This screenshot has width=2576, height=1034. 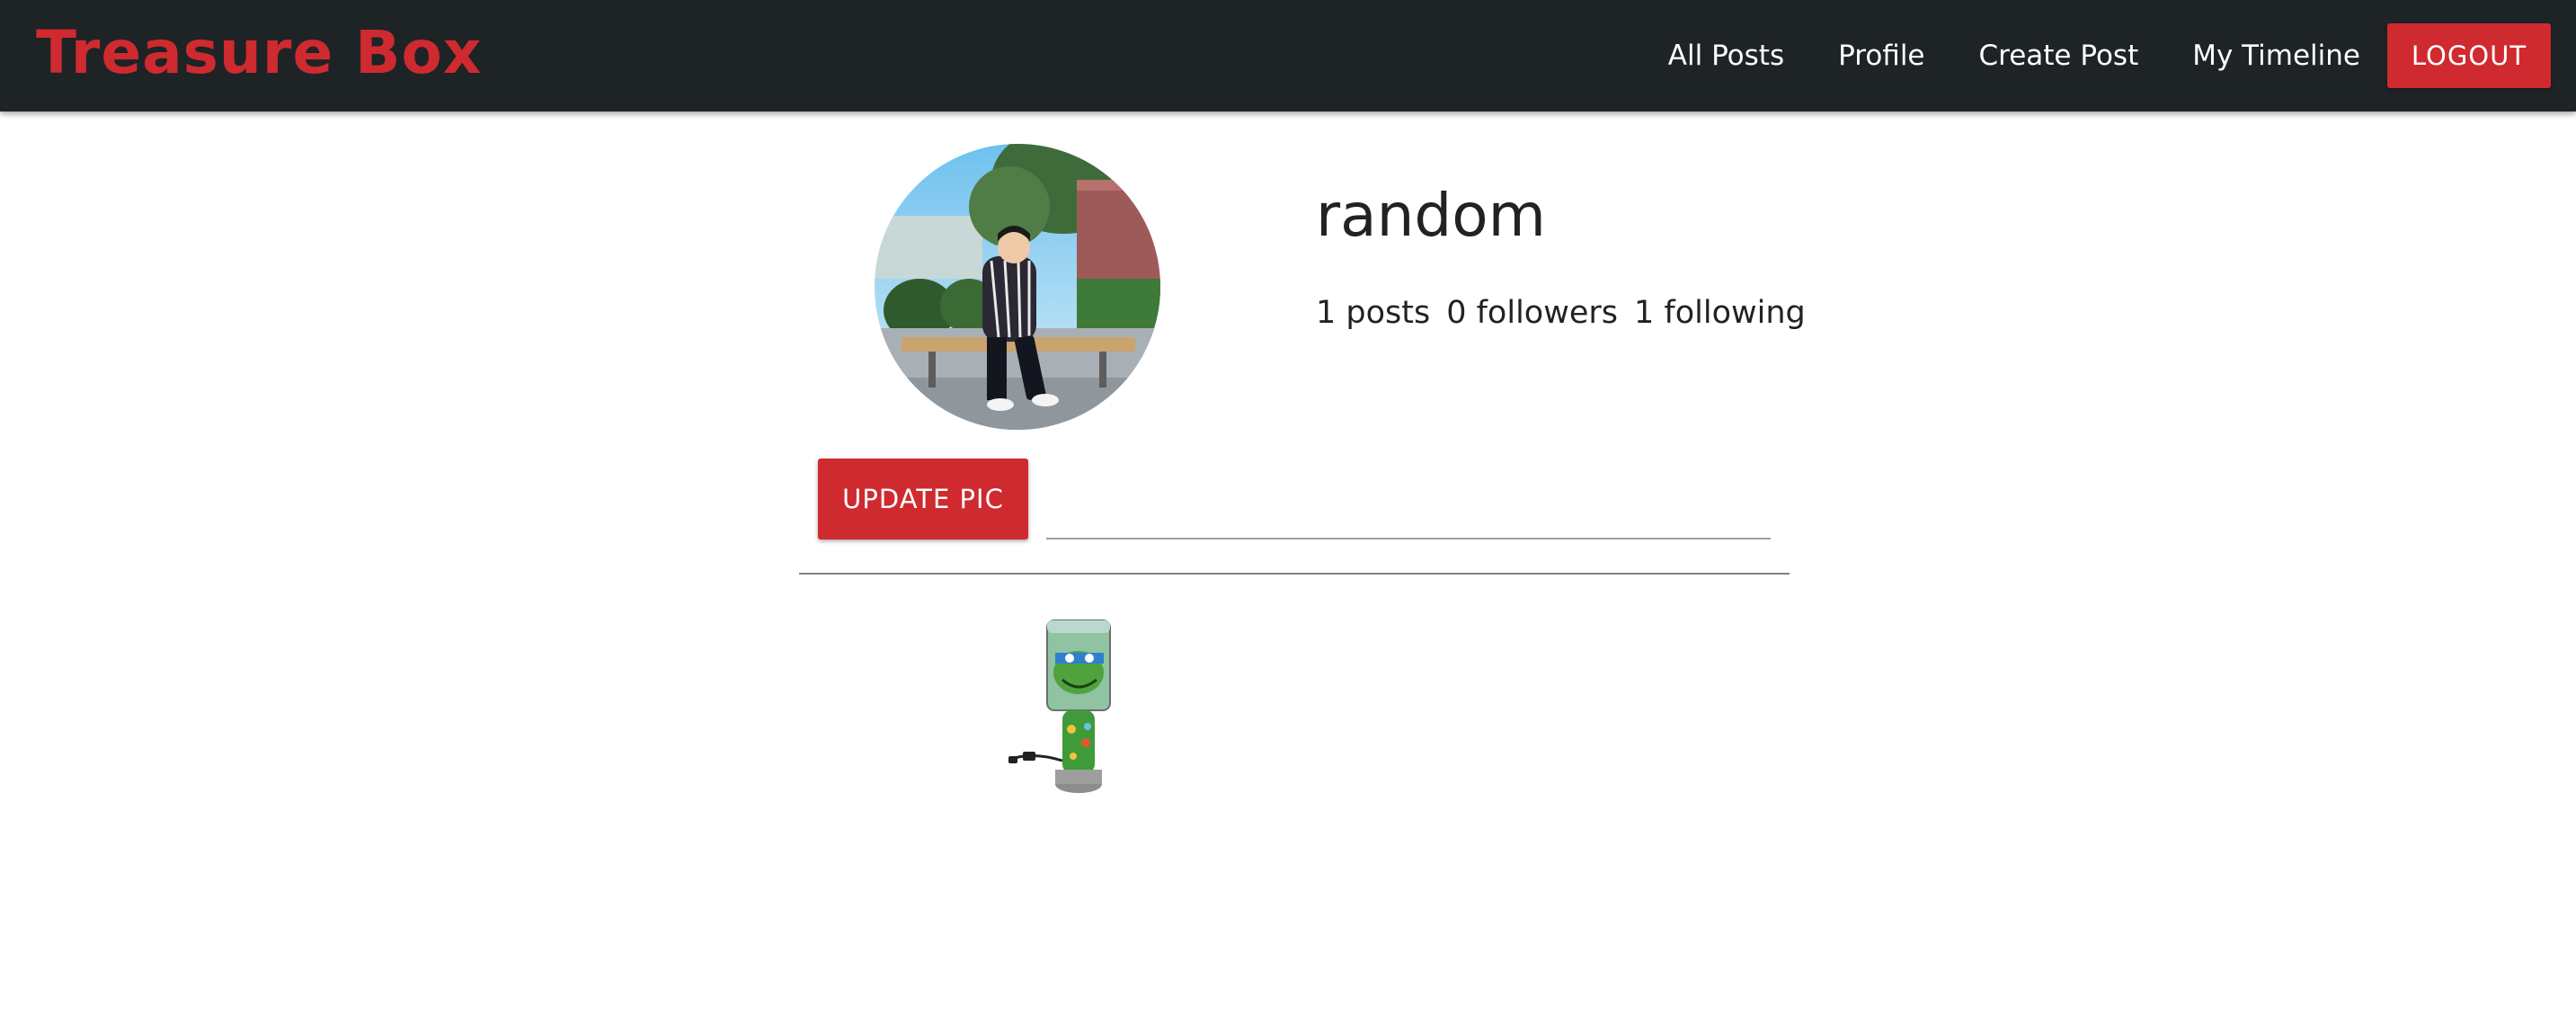 What do you see at coordinates (2276, 56) in the screenshot?
I see `nav-my-timeline: My Timeline` at bounding box center [2276, 56].